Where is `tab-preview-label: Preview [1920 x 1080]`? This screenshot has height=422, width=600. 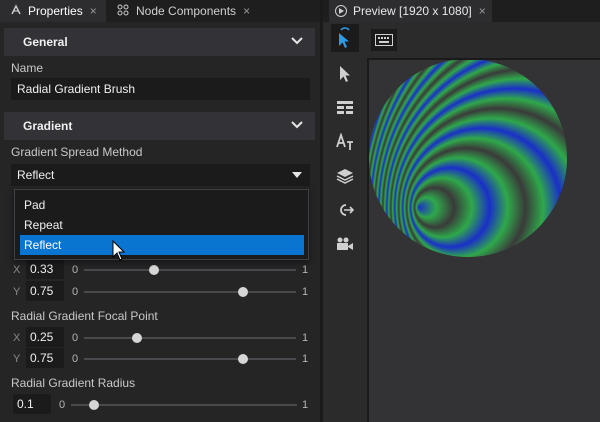 tab-preview-label: Preview [1920 x 1080] is located at coordinates (412, 11).